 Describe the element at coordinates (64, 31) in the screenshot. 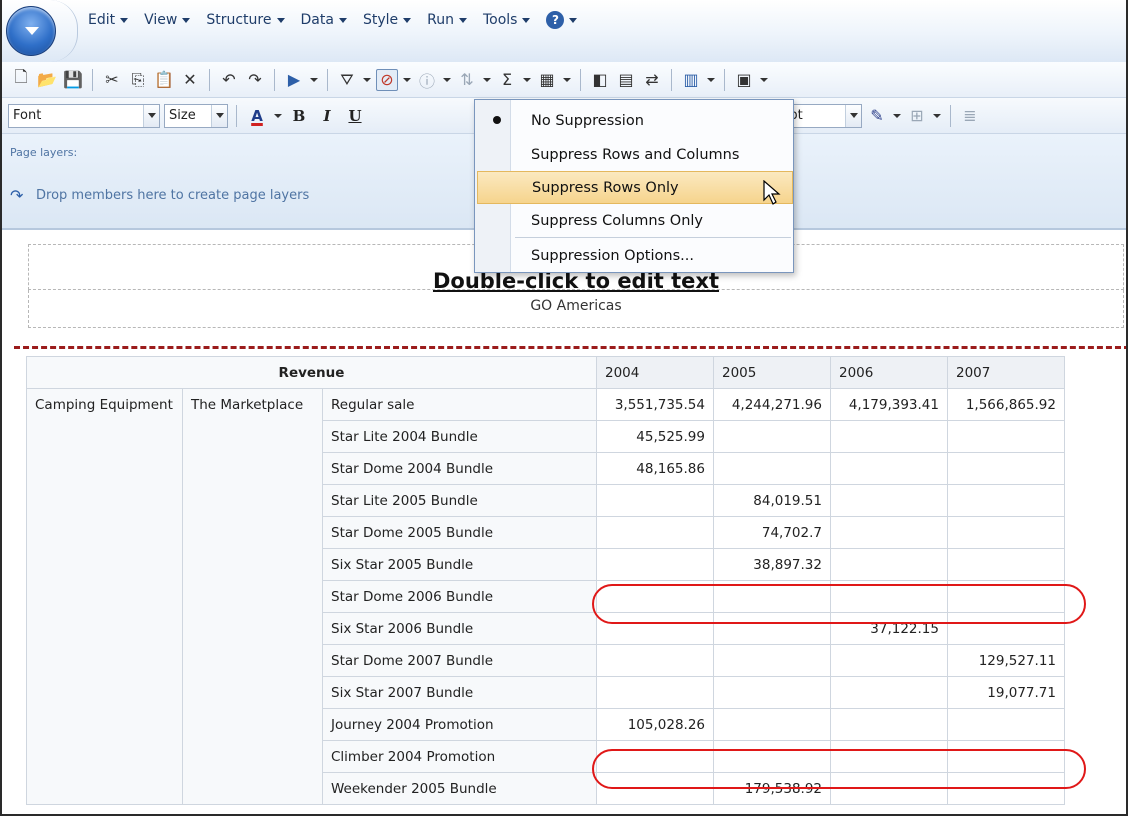

I see `menu-divider` at that location.